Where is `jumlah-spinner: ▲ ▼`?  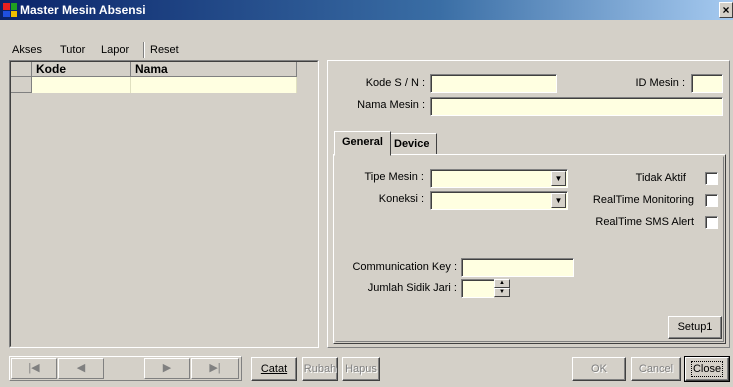 jumlah-spinner: ▲ ▼ is located at coordinates (502, 288).